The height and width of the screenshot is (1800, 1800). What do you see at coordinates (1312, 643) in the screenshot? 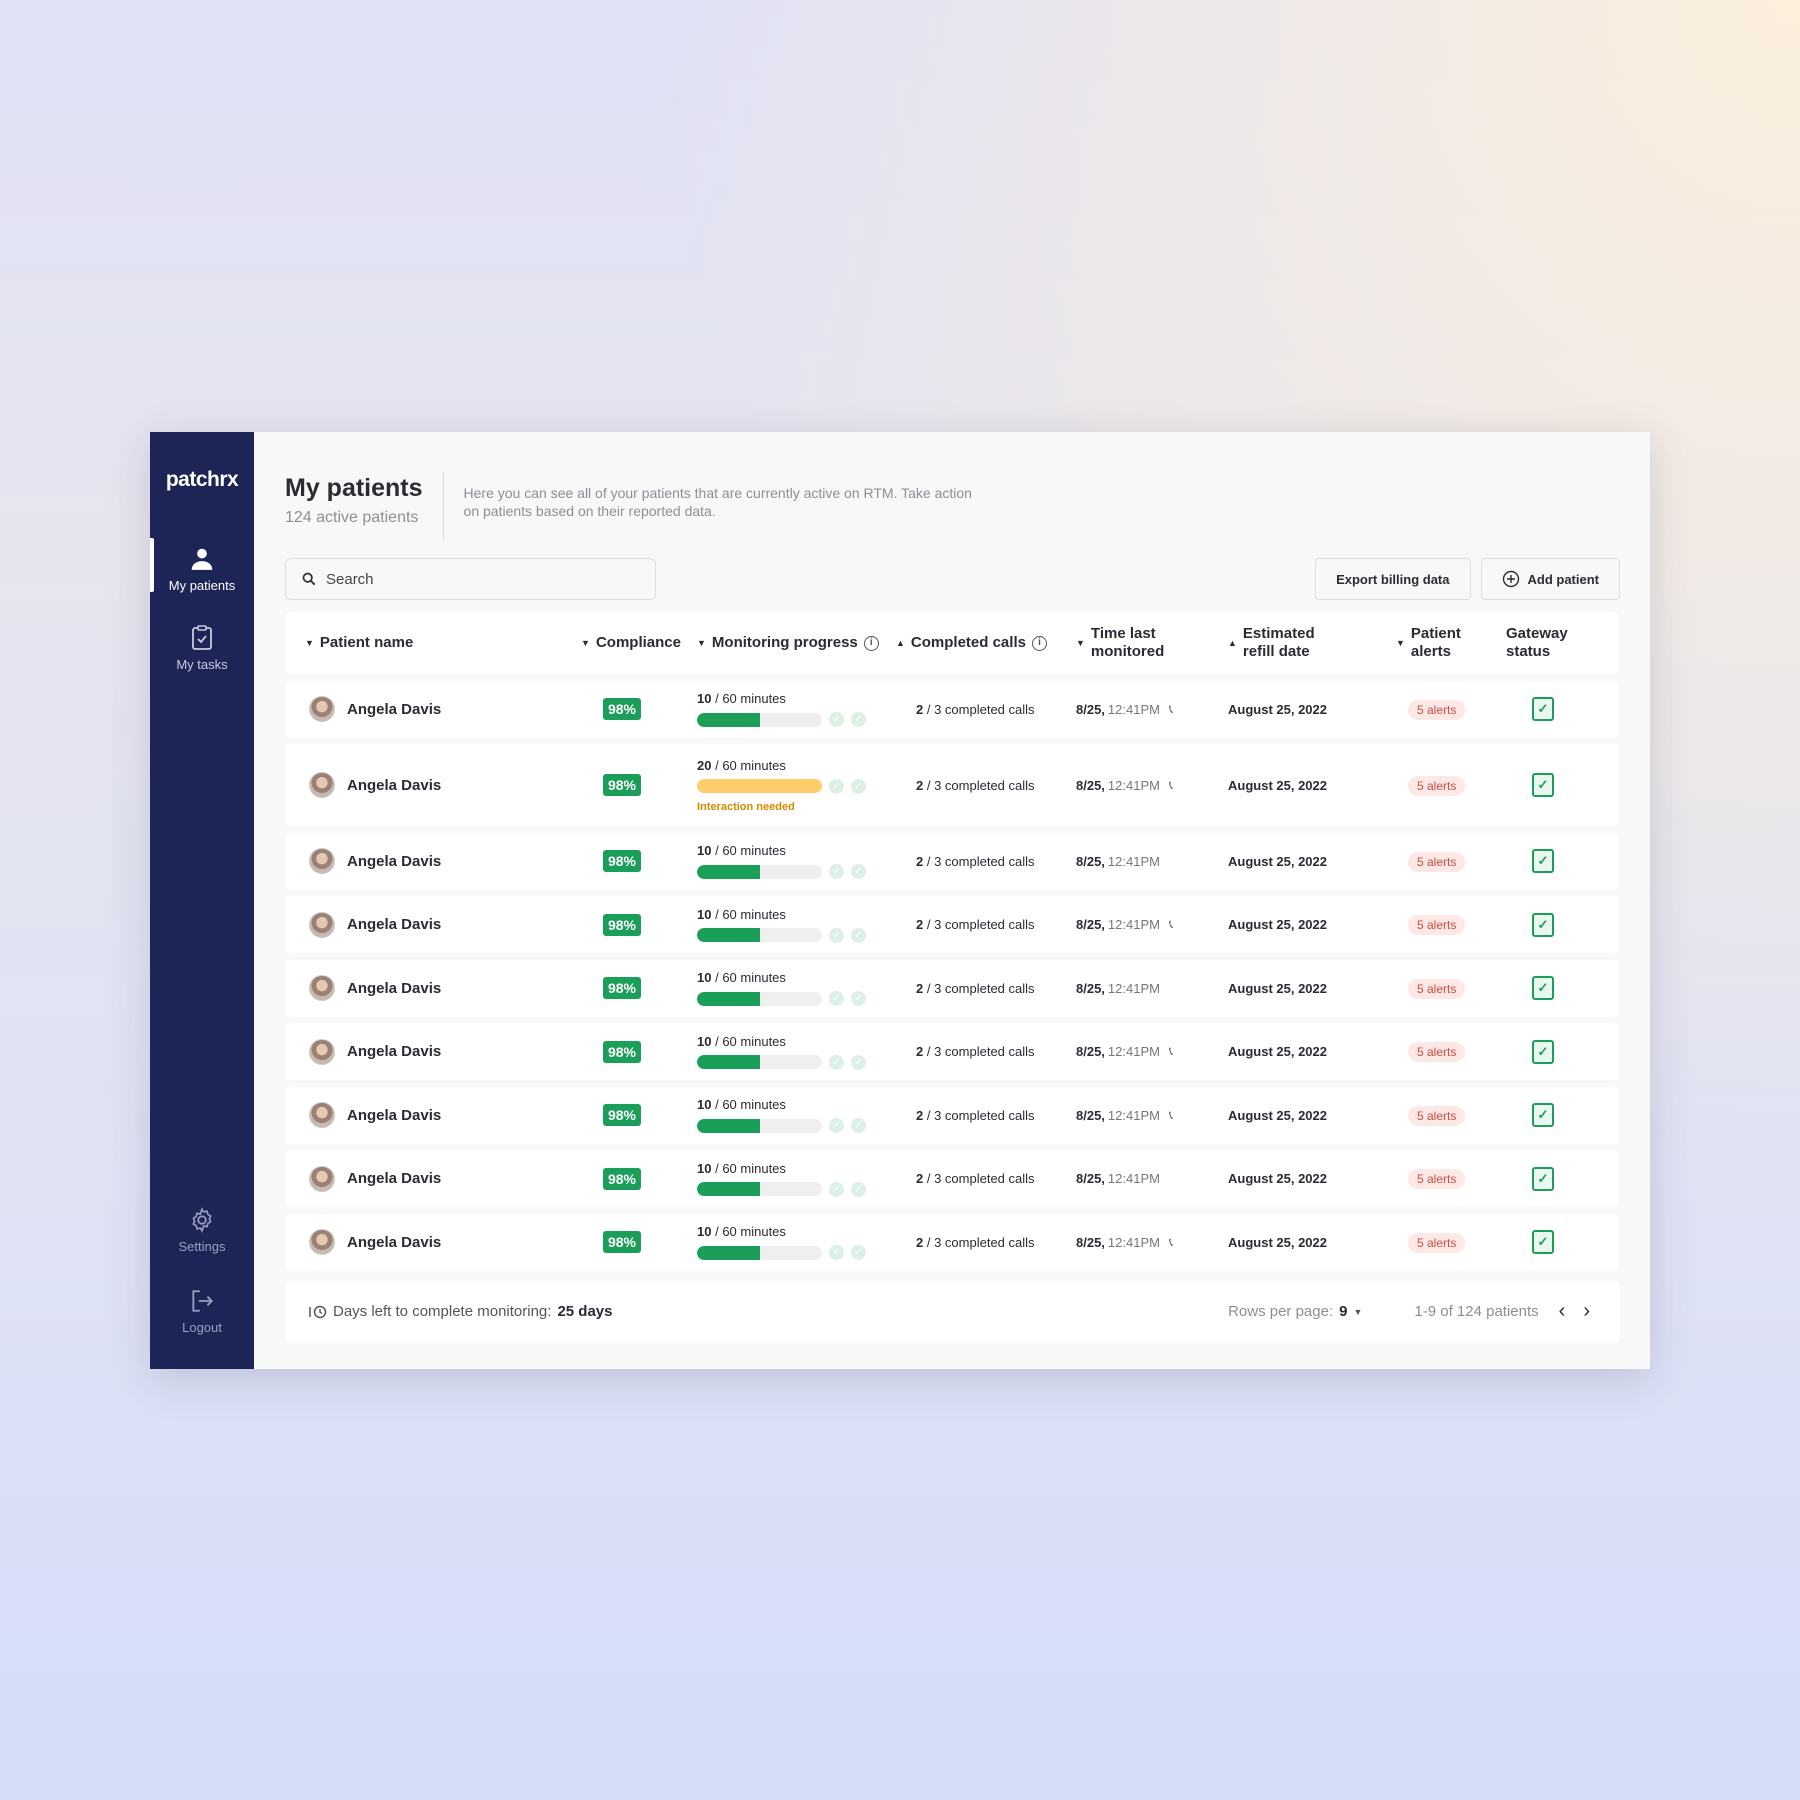
I see `column-header-estimated-refill-date: ▲ Estimated refill date` at bounding box center [1312, 643].